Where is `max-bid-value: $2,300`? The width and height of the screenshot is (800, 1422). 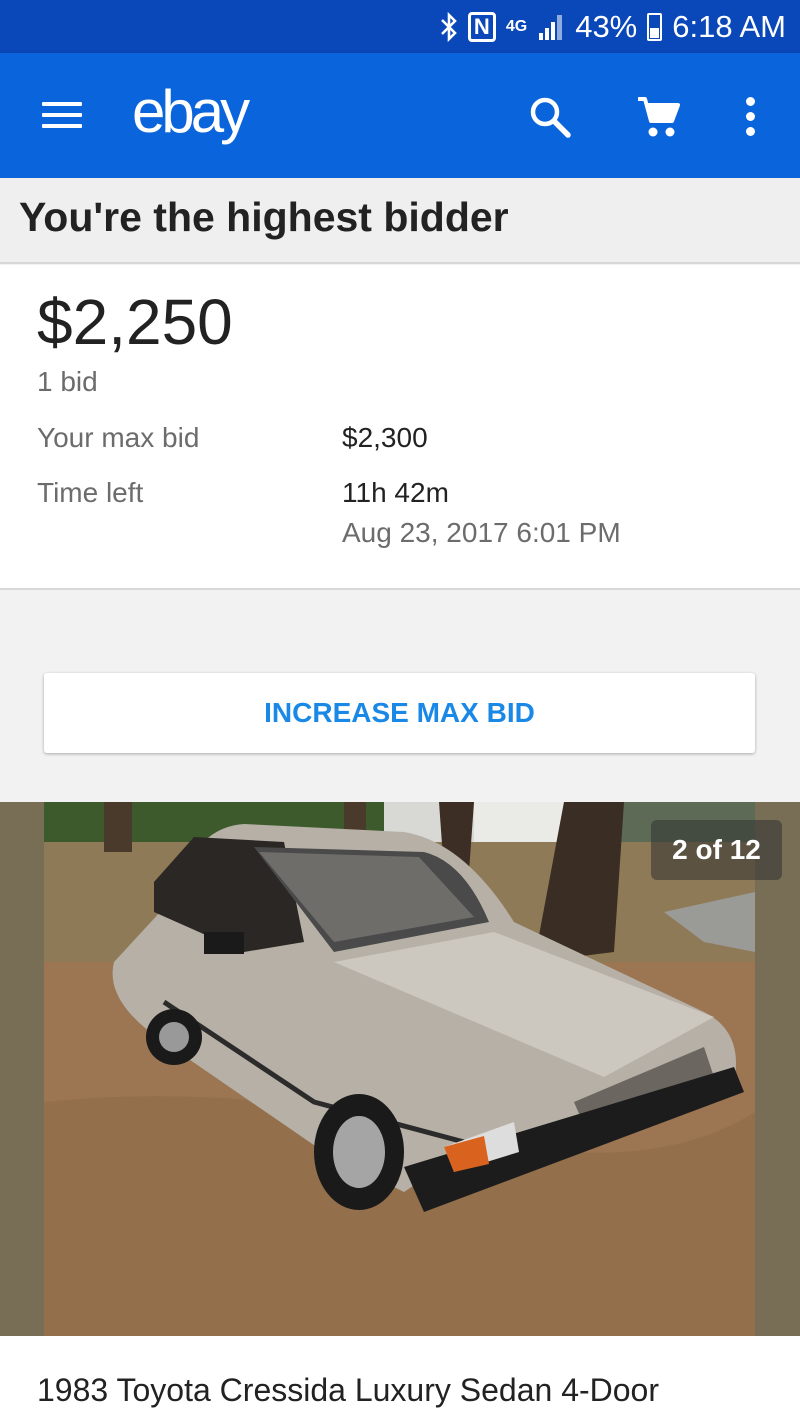
max-bid-value: $2,300 is located at coordinates (385, 437).